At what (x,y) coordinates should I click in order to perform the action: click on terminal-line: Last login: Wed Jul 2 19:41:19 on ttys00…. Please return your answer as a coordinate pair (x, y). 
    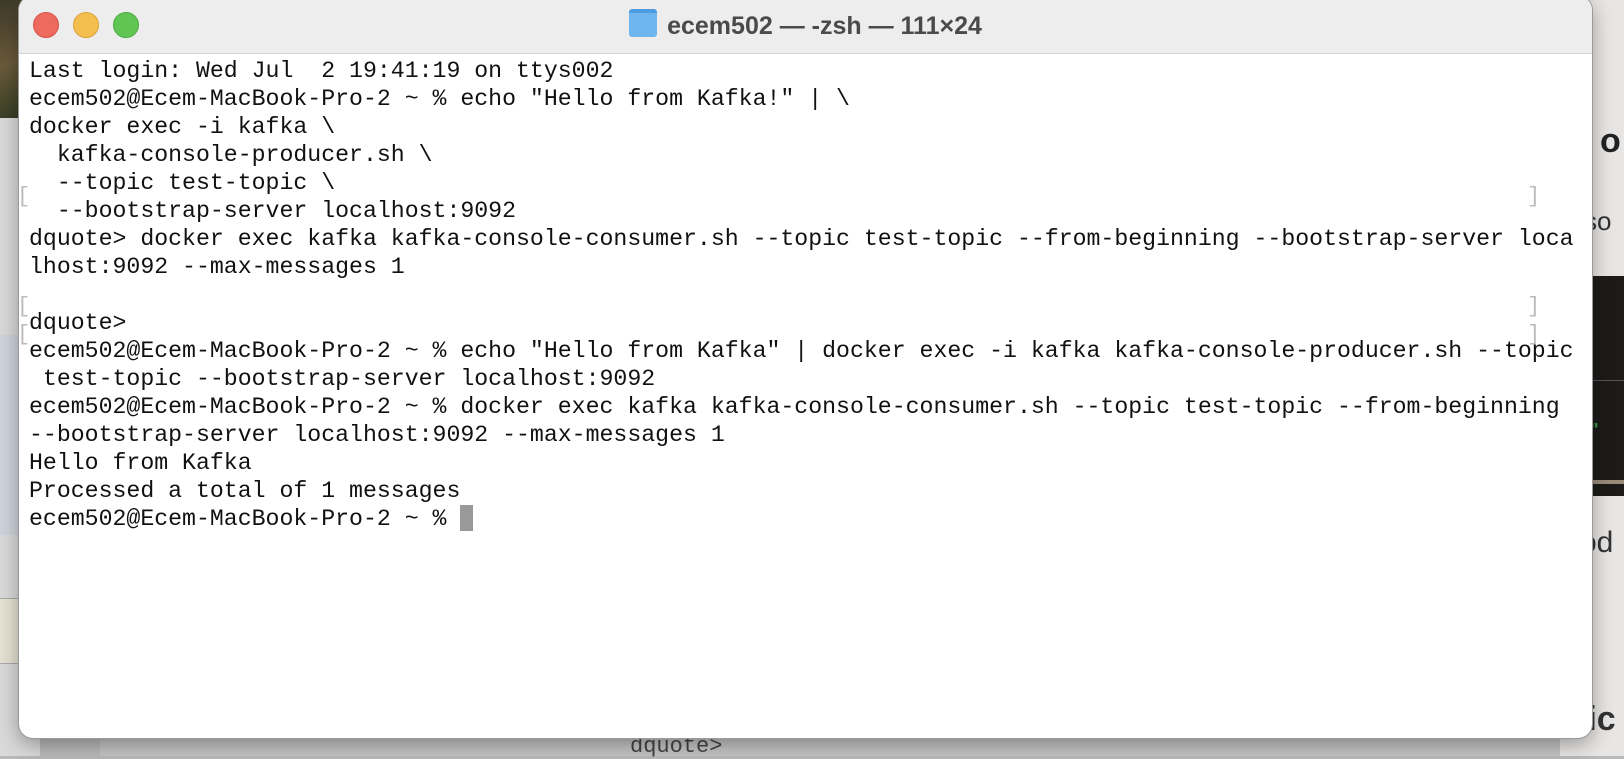
    Looking at the image, I should click on (321, 71).